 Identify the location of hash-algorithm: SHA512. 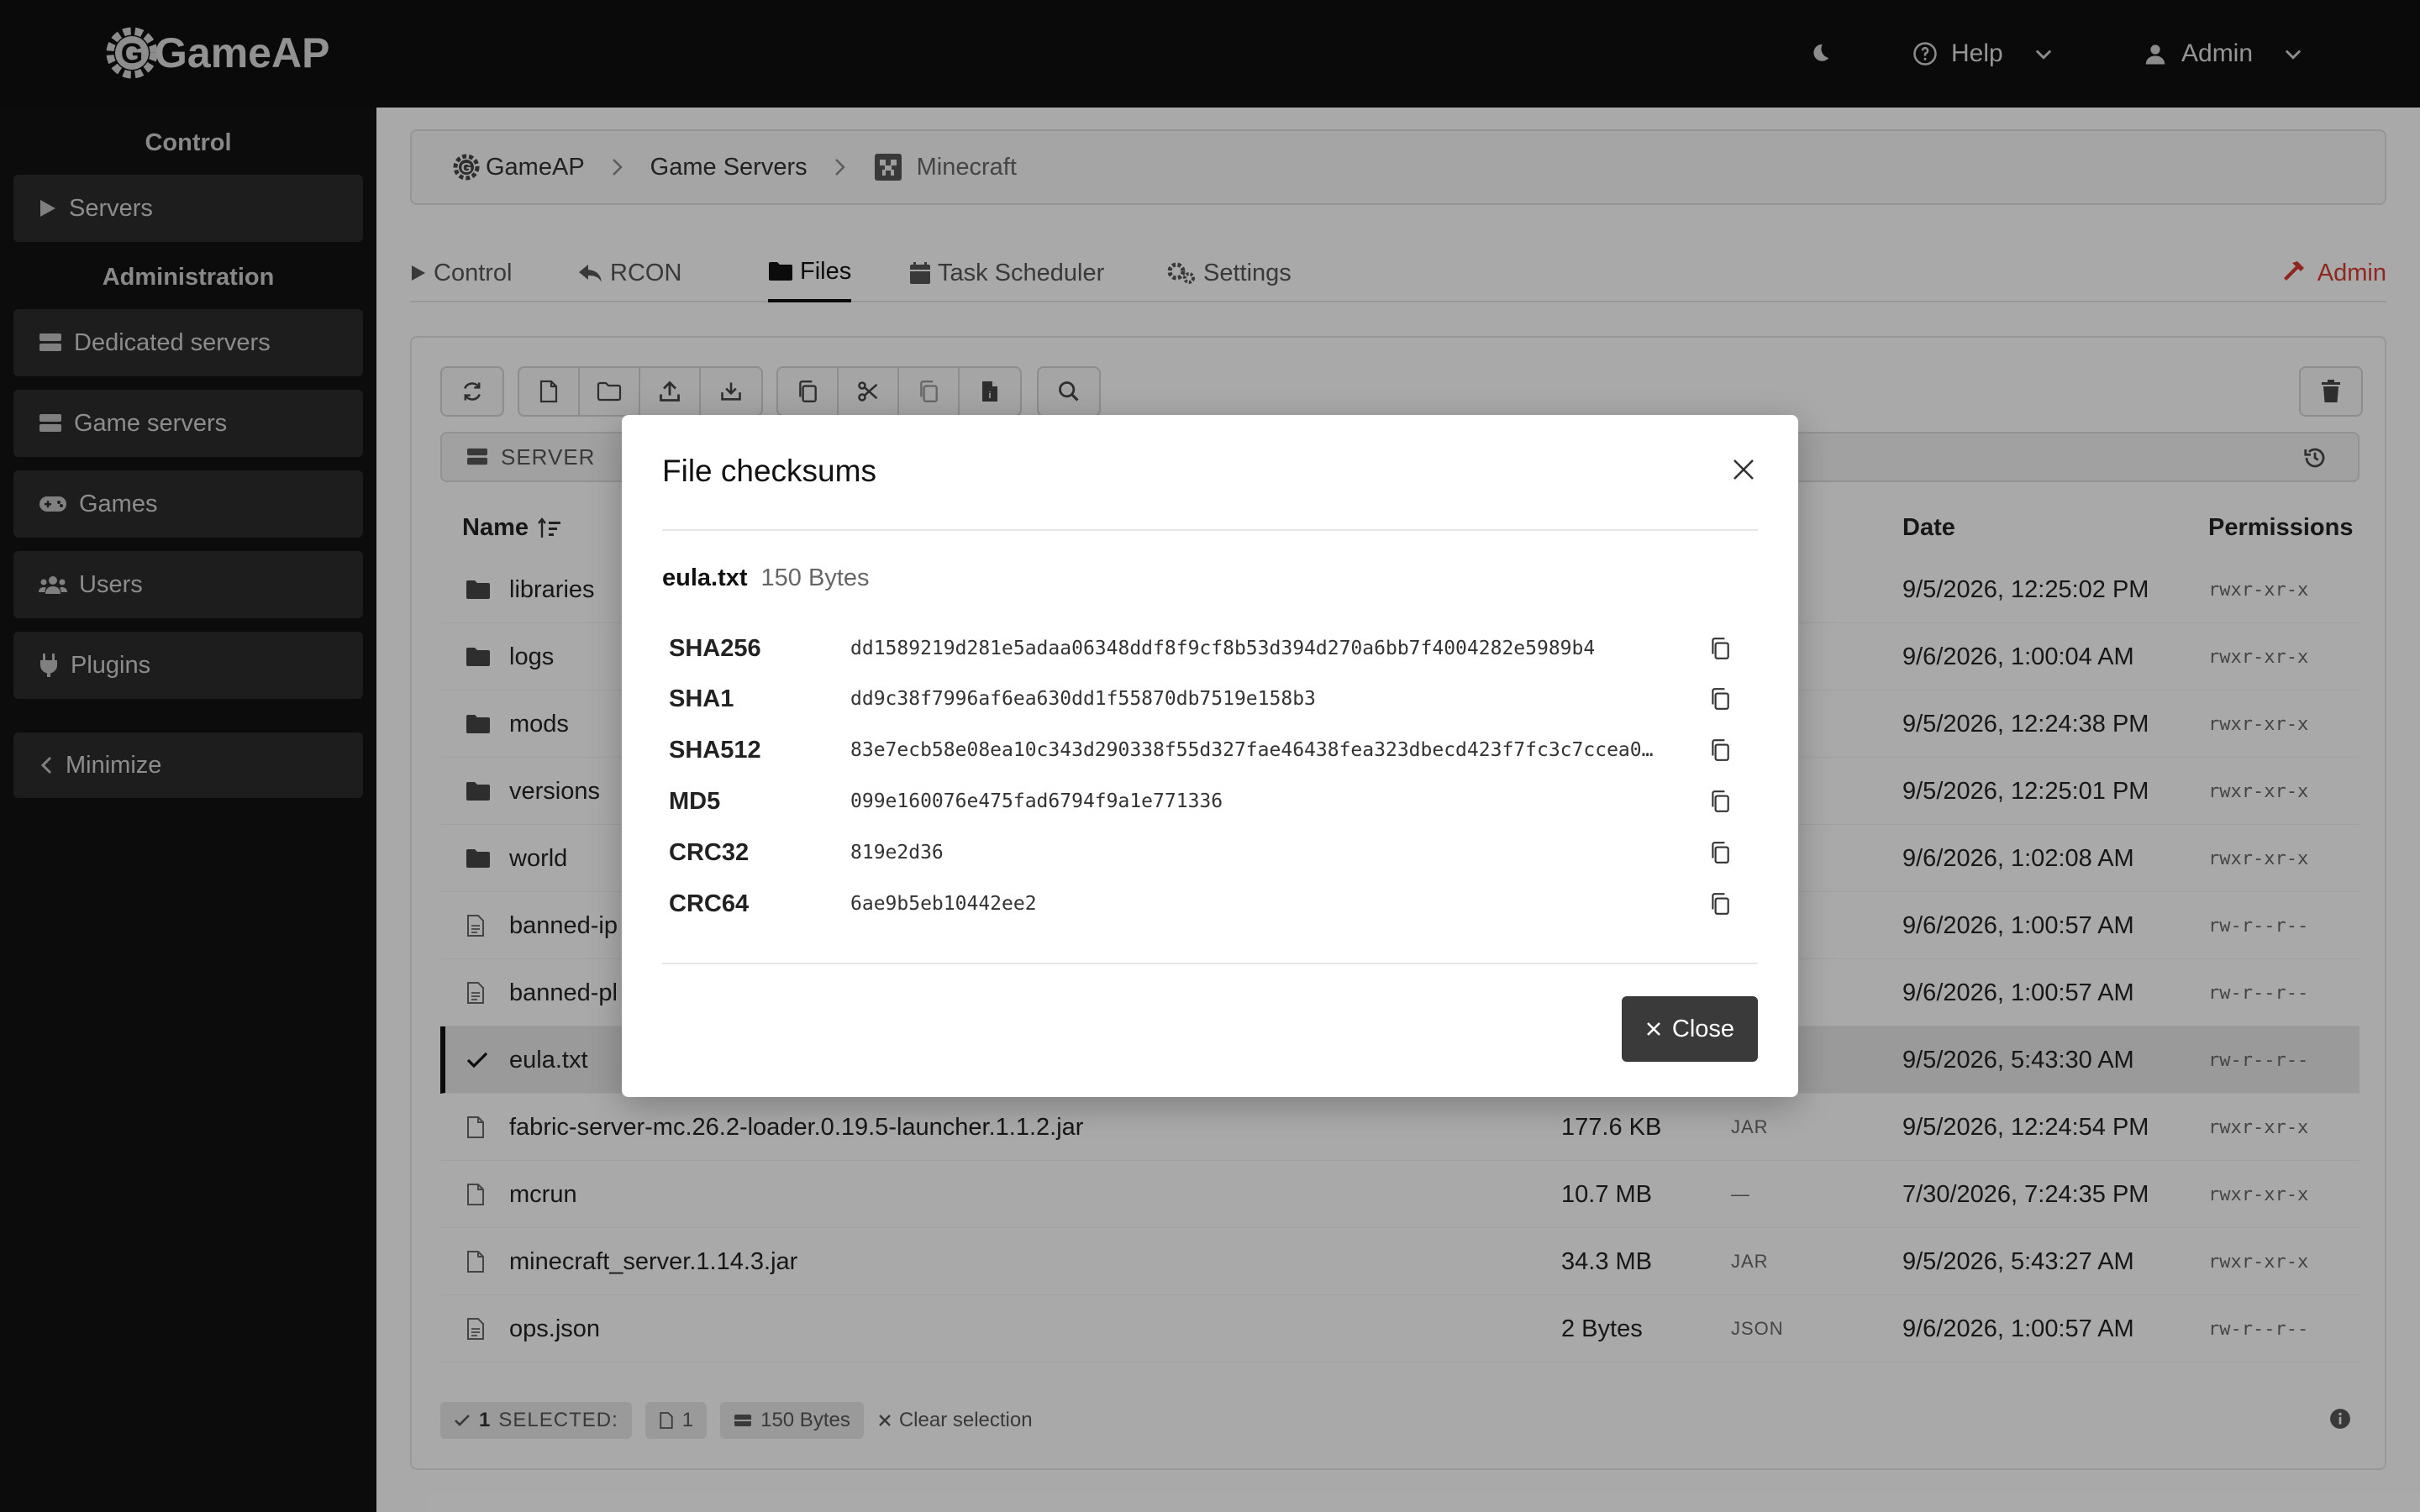
(715, 750).